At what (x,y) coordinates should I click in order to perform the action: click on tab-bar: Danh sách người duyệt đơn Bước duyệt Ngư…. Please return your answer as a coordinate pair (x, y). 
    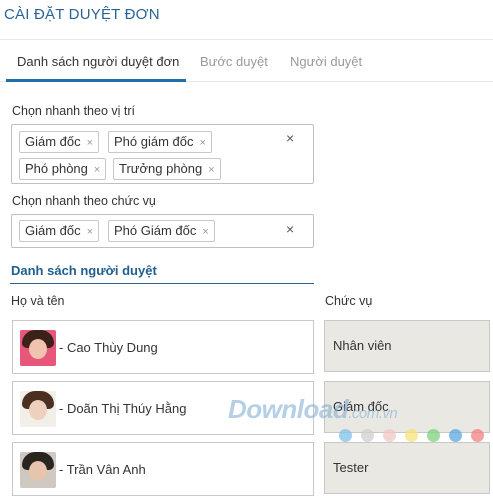
    Looking at the image, I should click on (246, 61).